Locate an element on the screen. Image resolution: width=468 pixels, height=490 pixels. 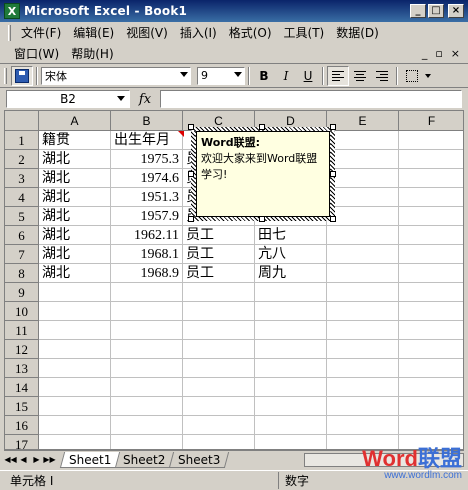
first-sheet-button: ◀◀ is located at coordinates (10, 460).